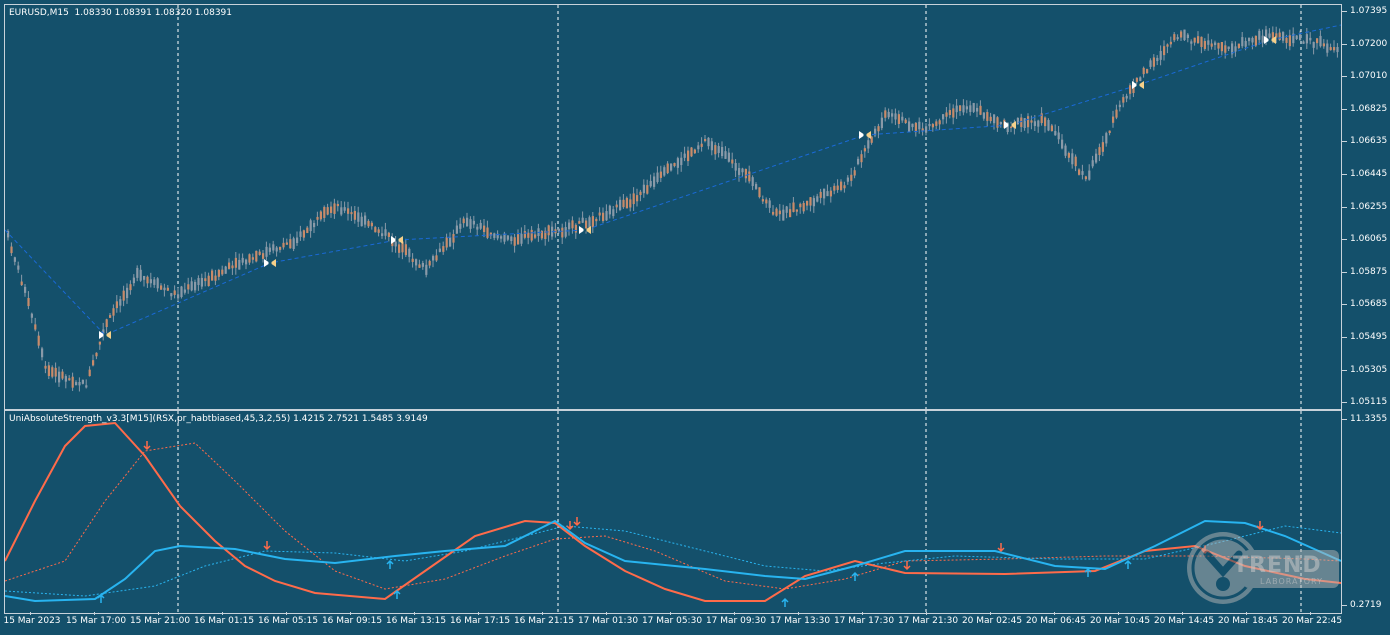 The image size is (1390, 635). I want to click on time-label: 20 Mar 18:45, so click(1248, 621).